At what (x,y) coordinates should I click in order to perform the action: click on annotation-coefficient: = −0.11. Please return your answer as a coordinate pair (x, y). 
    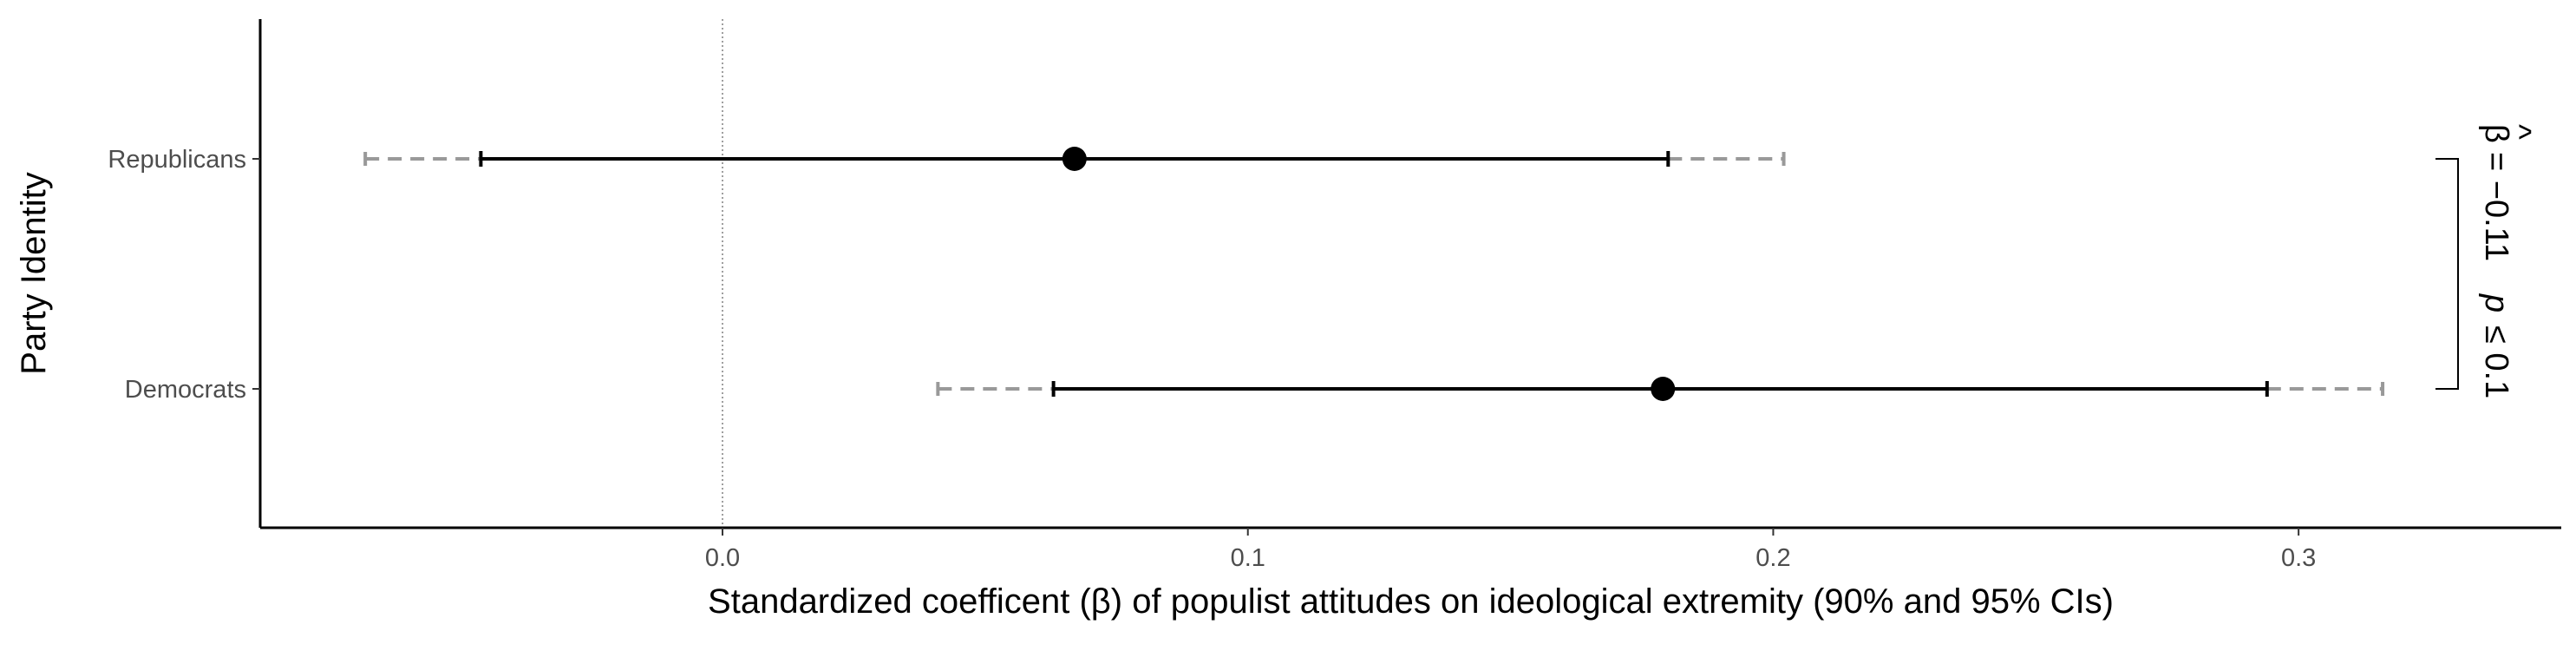
    Looking at the image, I should click on (2496, 206).